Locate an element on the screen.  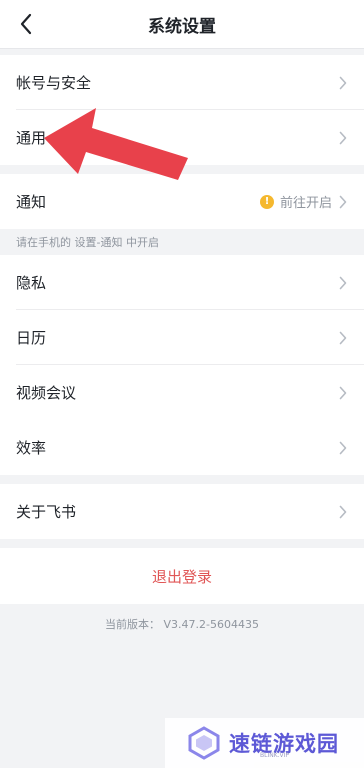
row-efficiency: 效率 is located at coordinates (182, 447).